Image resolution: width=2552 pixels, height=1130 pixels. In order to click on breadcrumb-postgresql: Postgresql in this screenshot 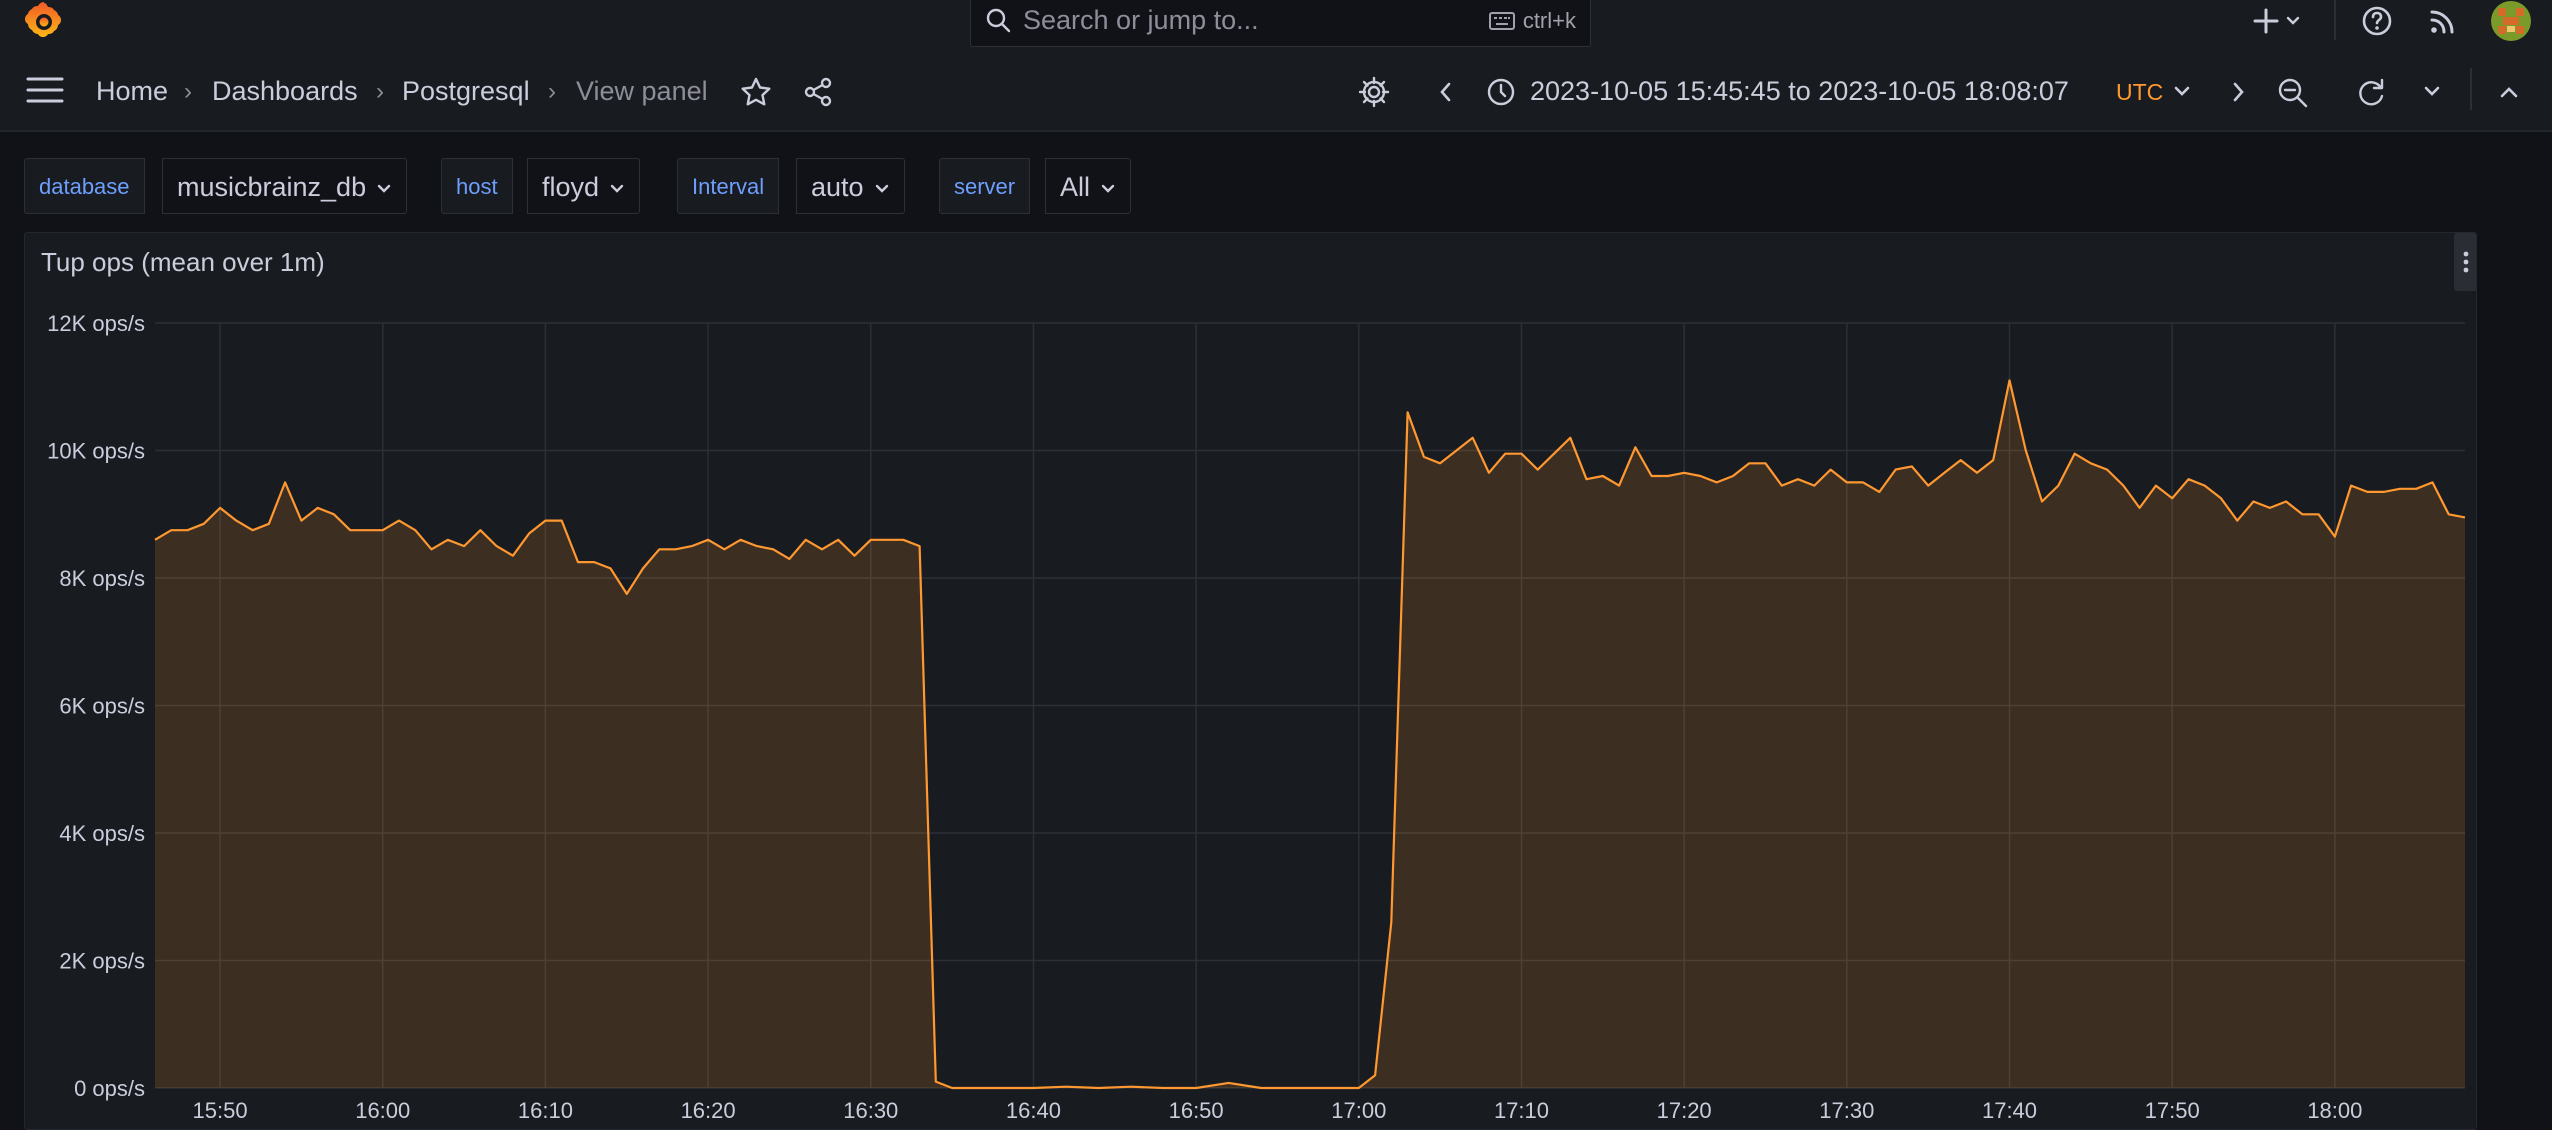, I will do `click(466, 91)`.